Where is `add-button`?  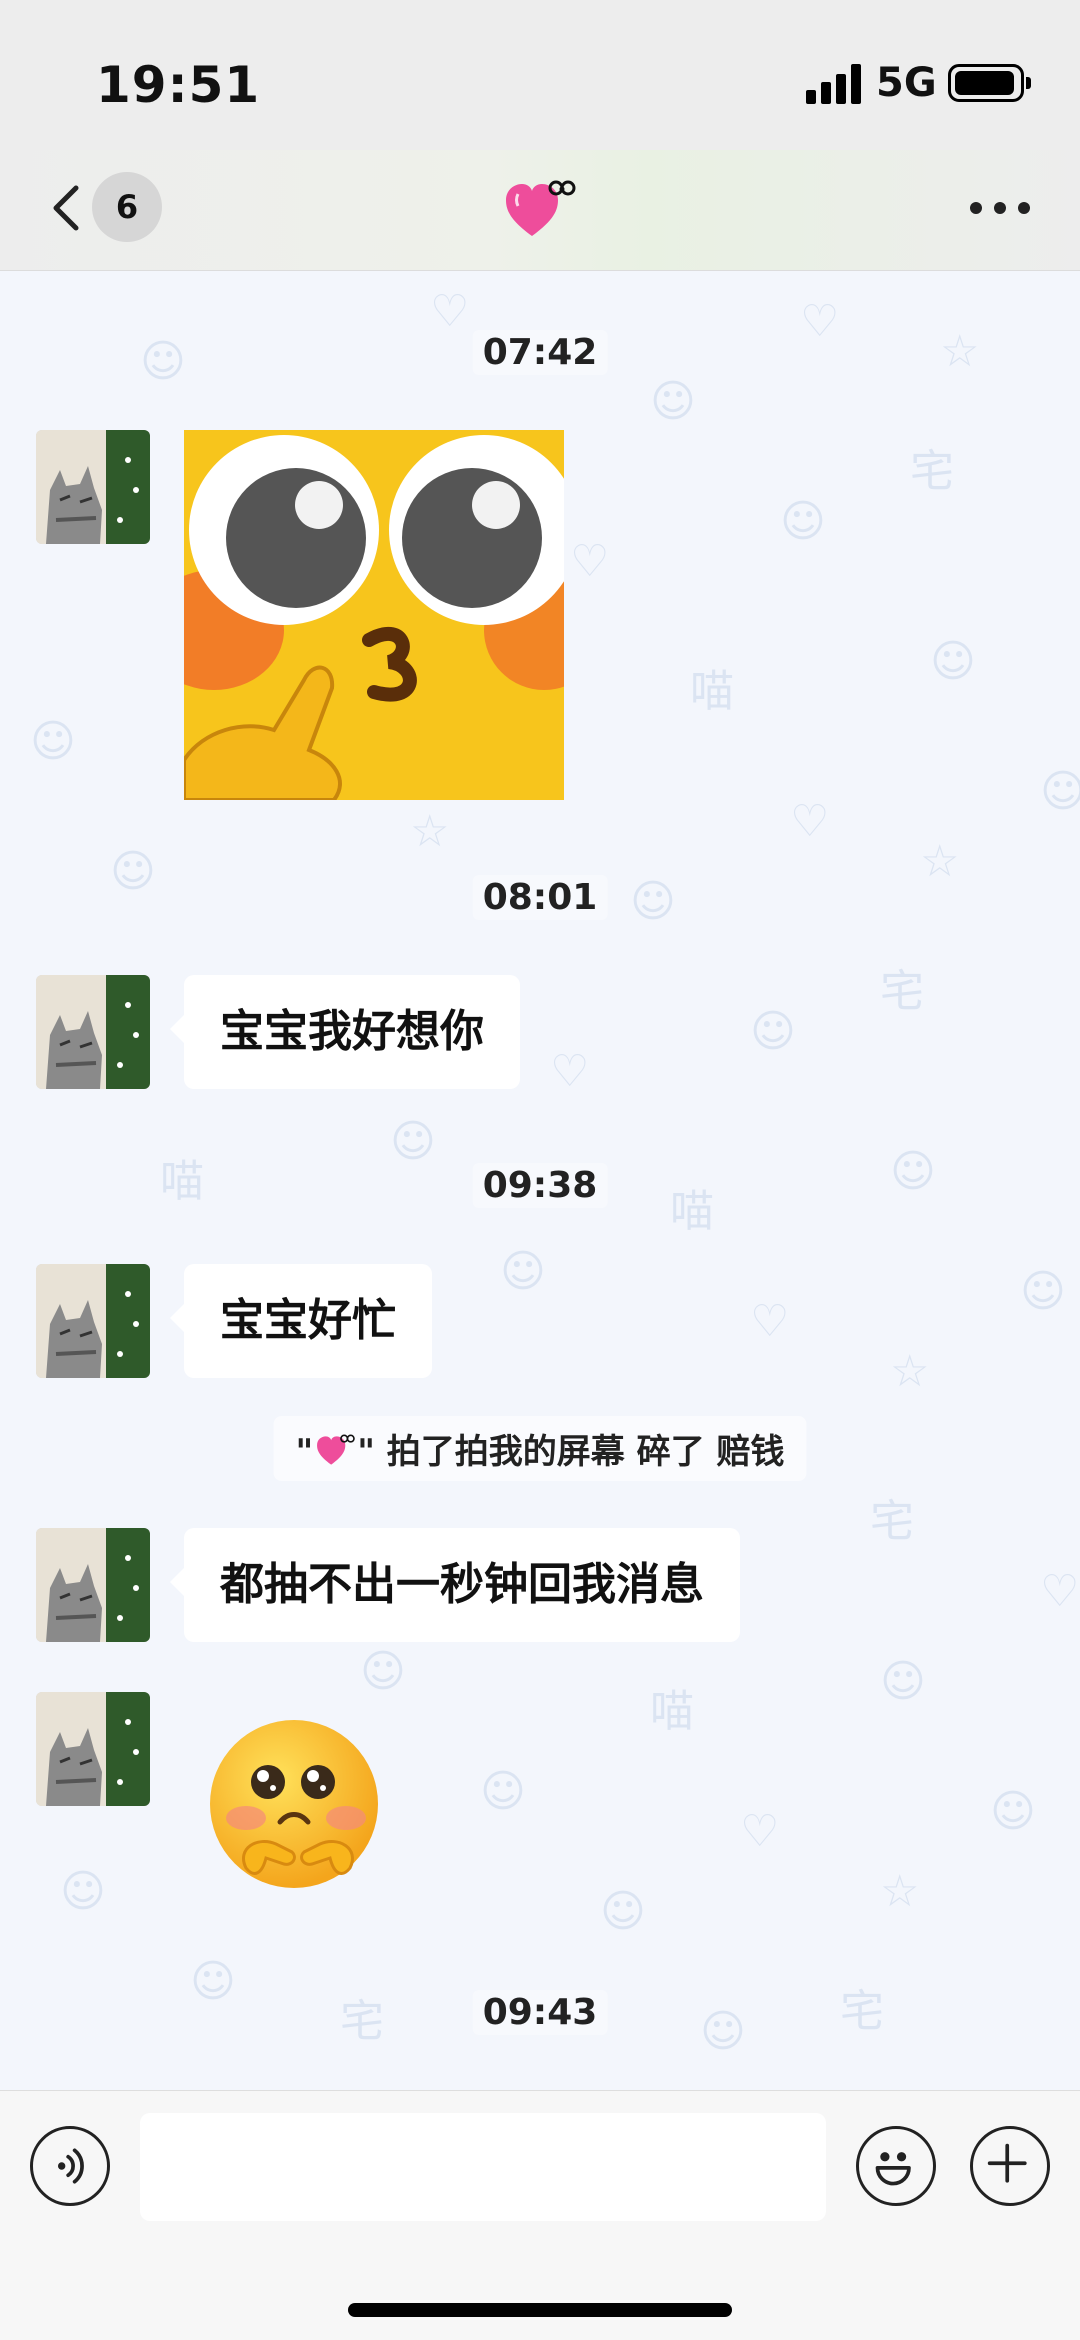 add-button is located at coordinates (1010, 2166).